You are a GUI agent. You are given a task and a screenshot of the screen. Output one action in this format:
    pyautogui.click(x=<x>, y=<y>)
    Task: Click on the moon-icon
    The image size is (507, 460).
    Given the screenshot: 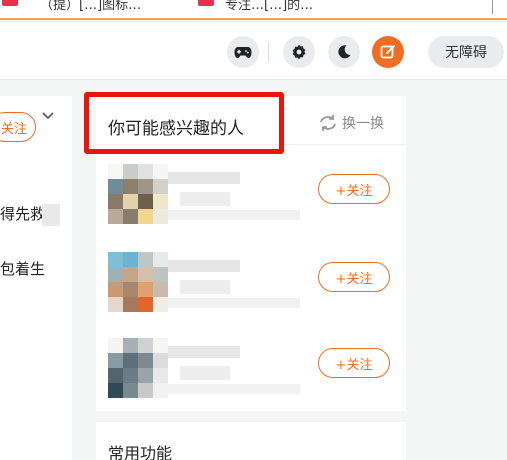 What is the action you would take?
    pyautogui.click(x=344, y=52)
    